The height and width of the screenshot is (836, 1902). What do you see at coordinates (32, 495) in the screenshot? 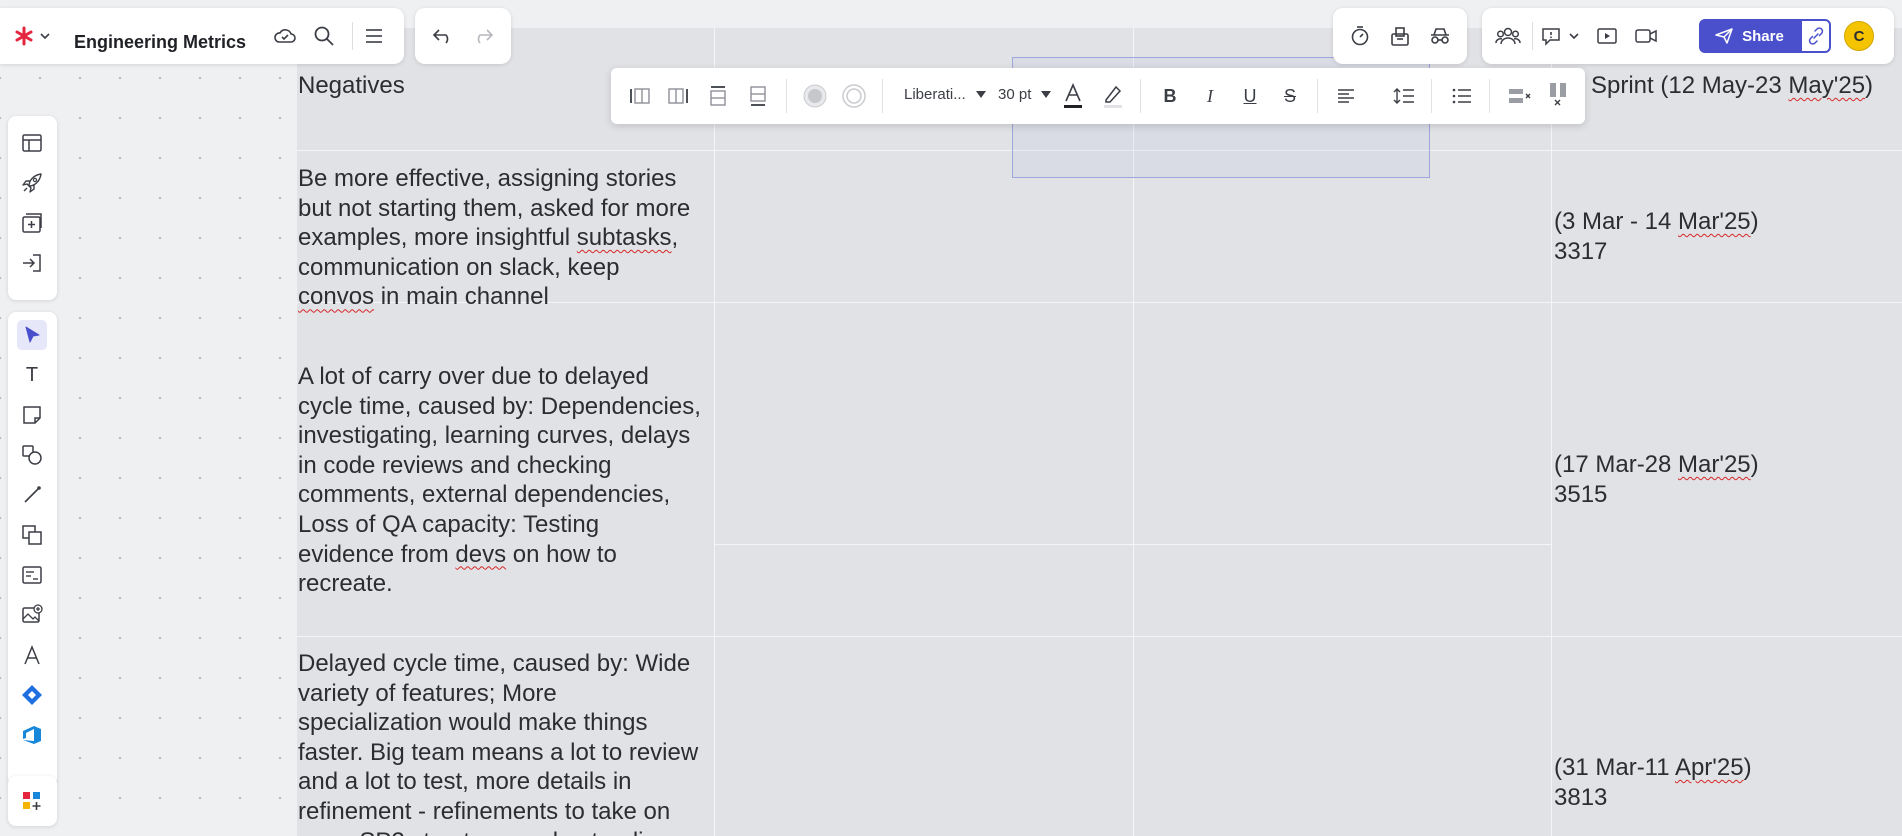
I see `line-tool-icon` at bounding box center [32, 495].